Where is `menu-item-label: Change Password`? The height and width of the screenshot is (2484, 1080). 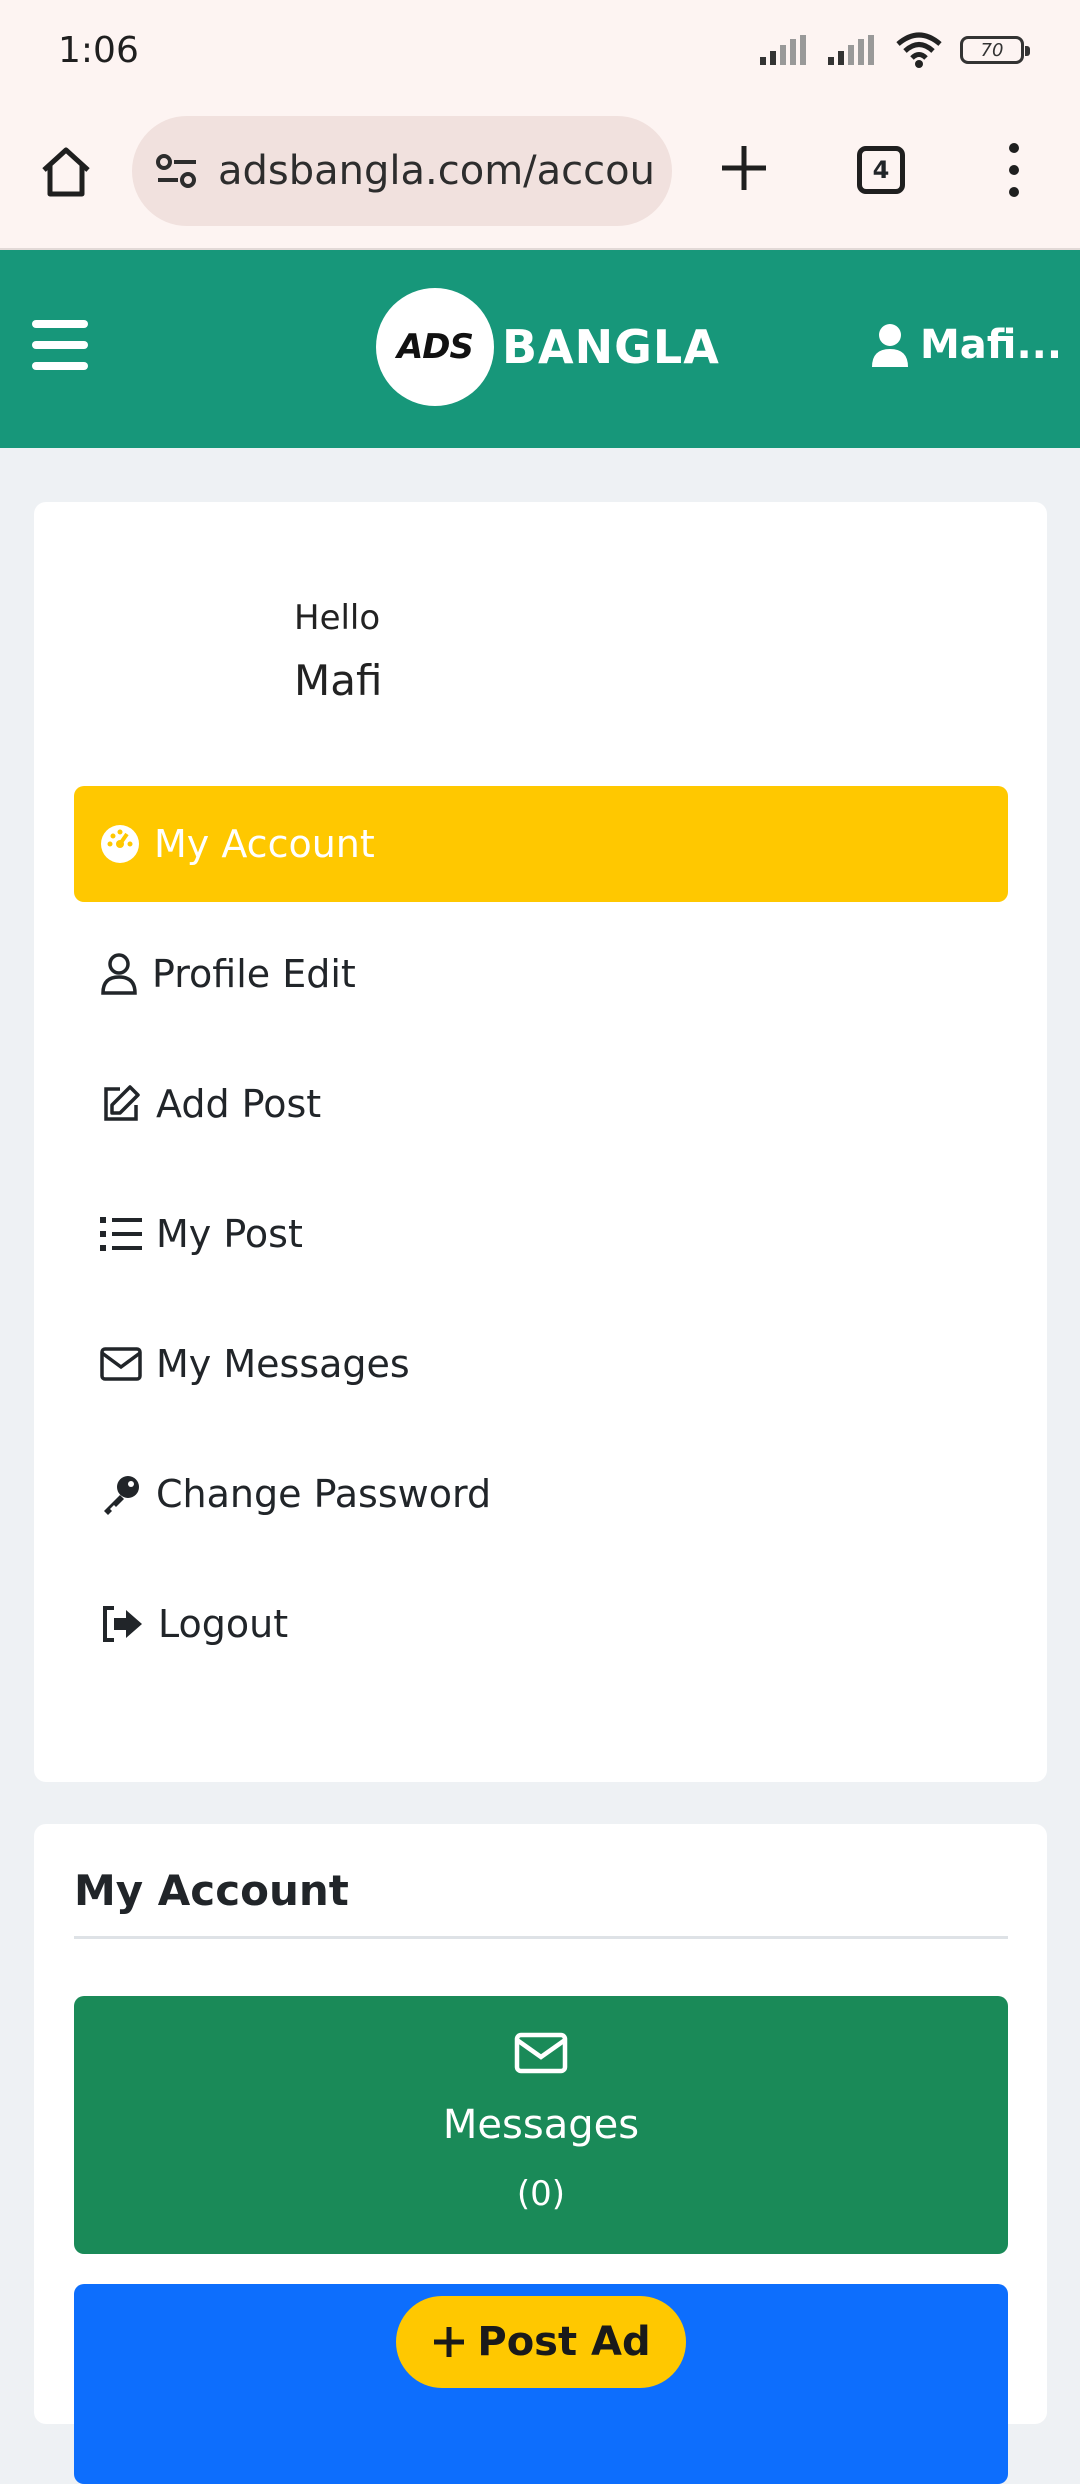
menu-item-label: Change Password is located at coordinates (324, 1494).